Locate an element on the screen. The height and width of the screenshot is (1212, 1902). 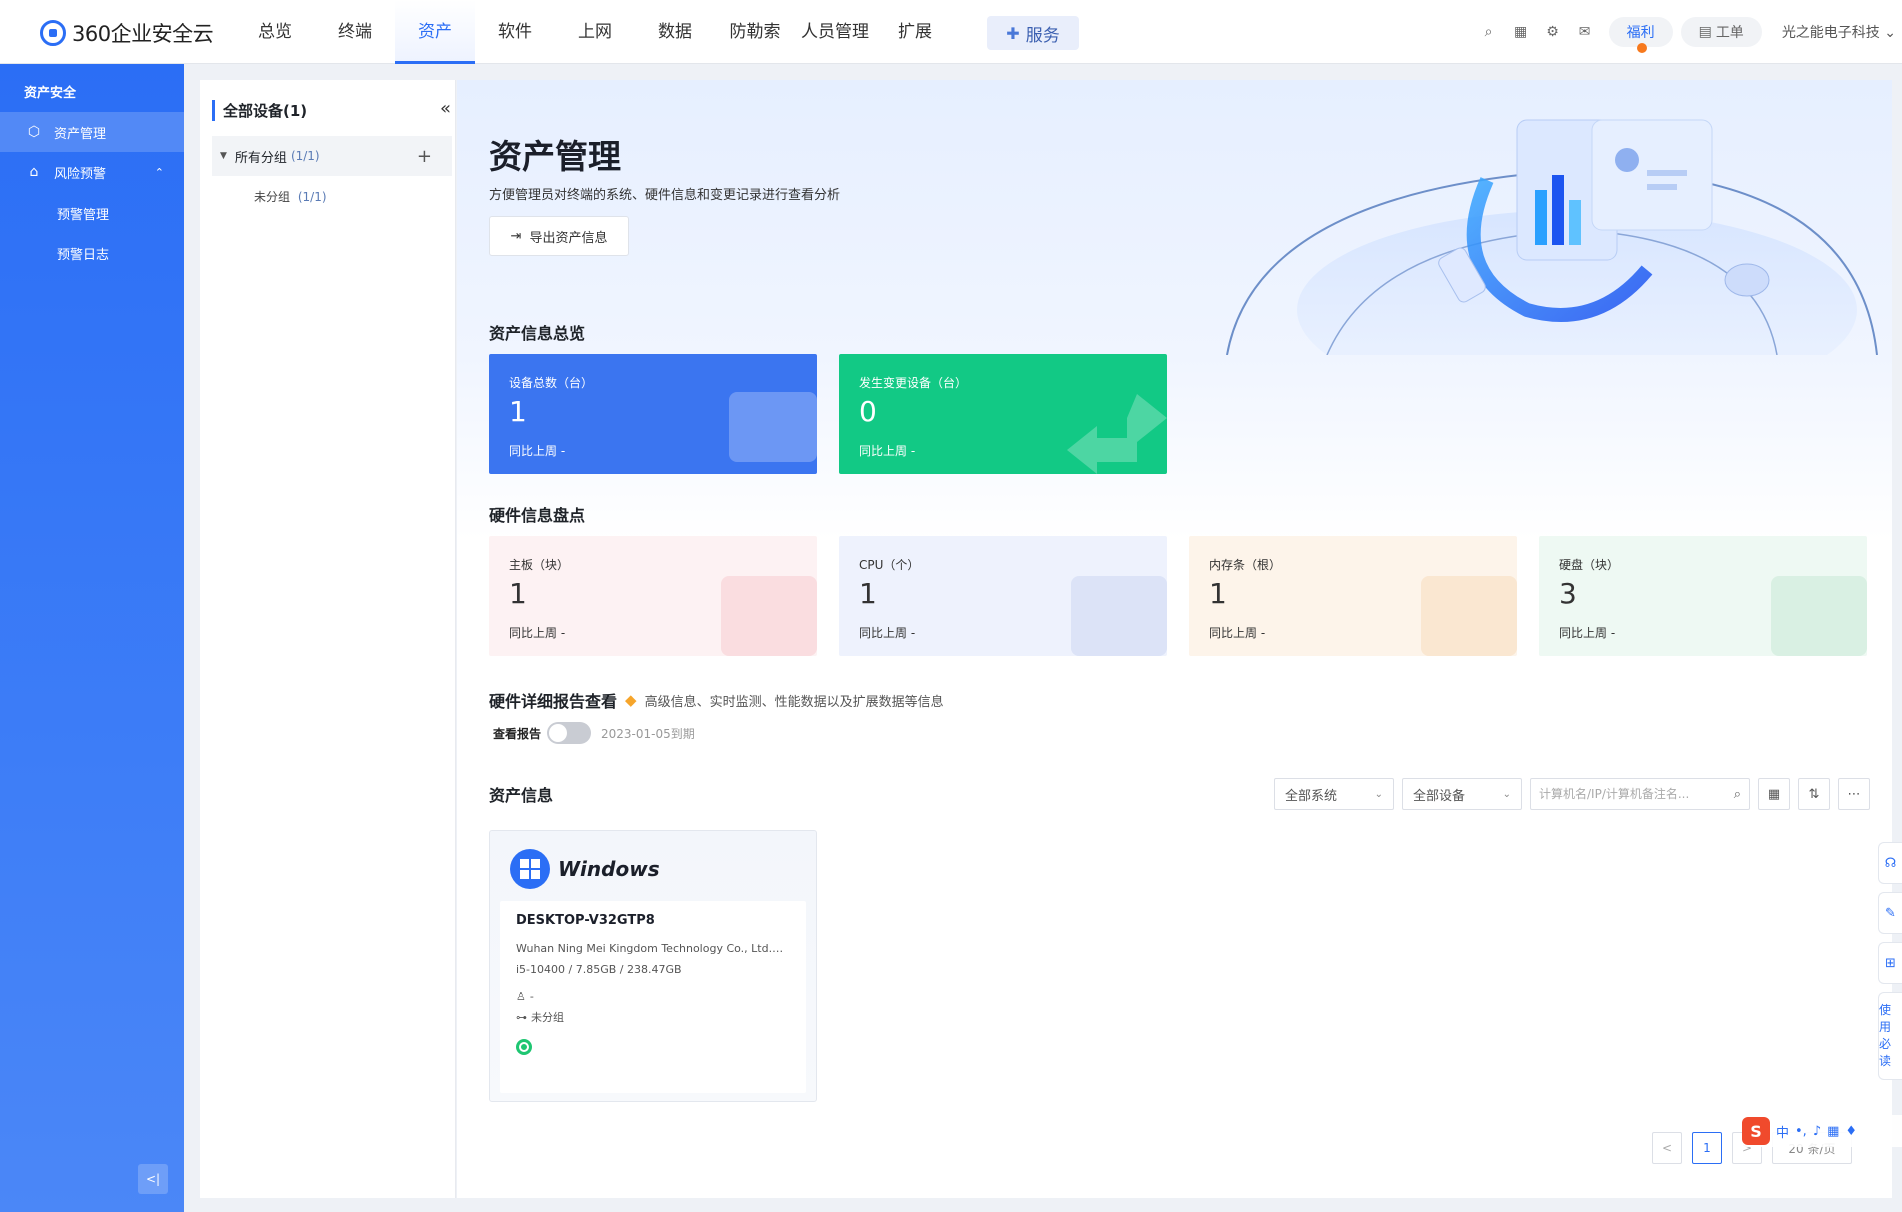
stat-label: 发生变更设备（台） is located at coordinates (913, 383).